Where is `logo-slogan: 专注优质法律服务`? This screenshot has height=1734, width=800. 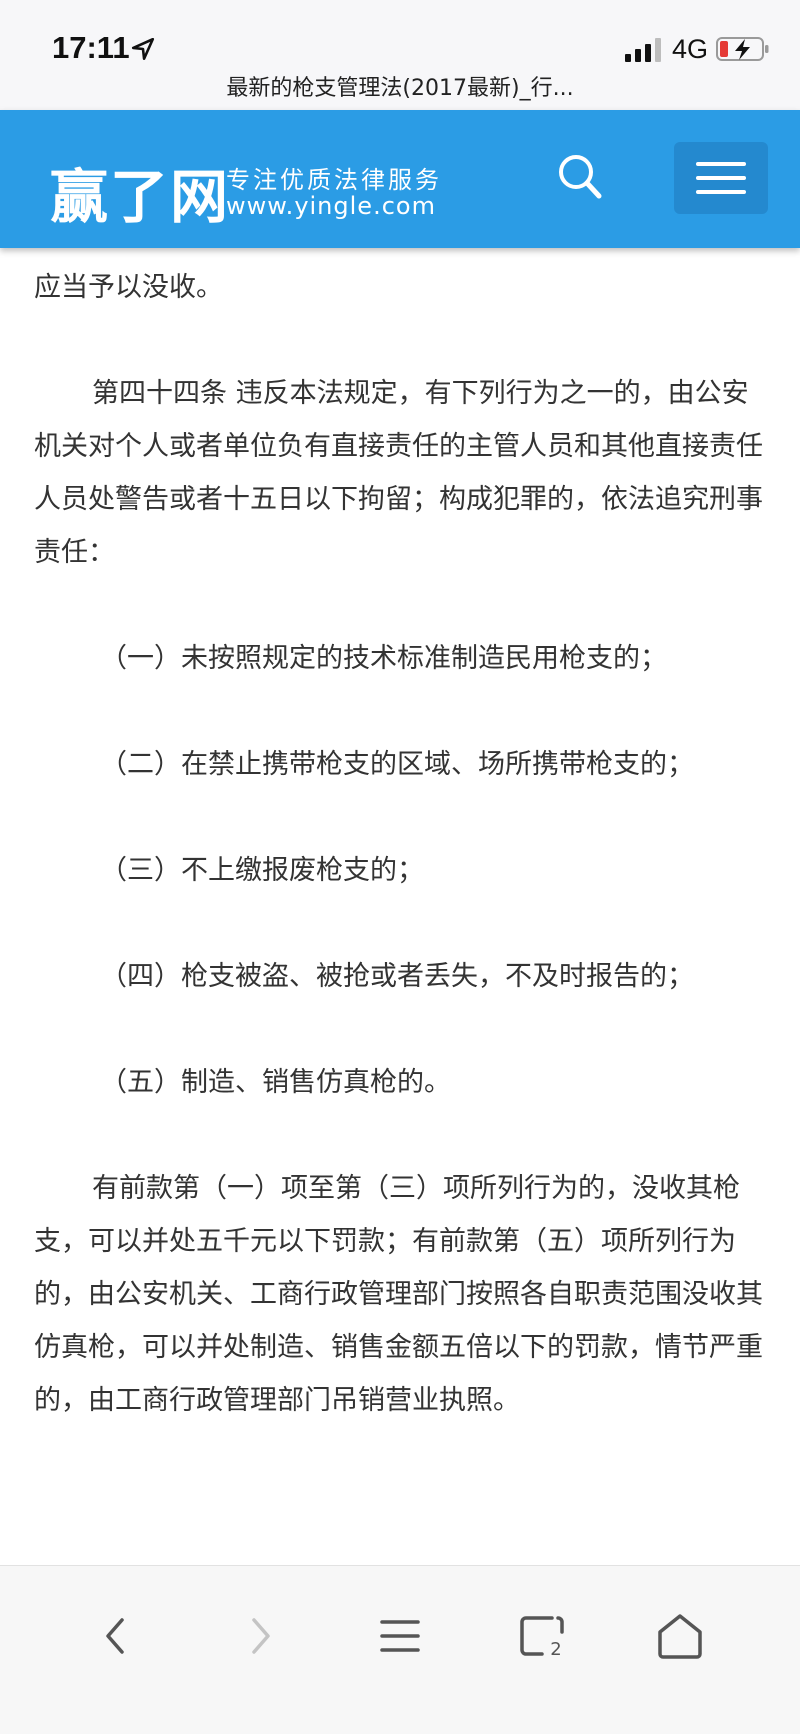
logo-slogan: 专注优质法律服务 is located at coordinates (334, 180).